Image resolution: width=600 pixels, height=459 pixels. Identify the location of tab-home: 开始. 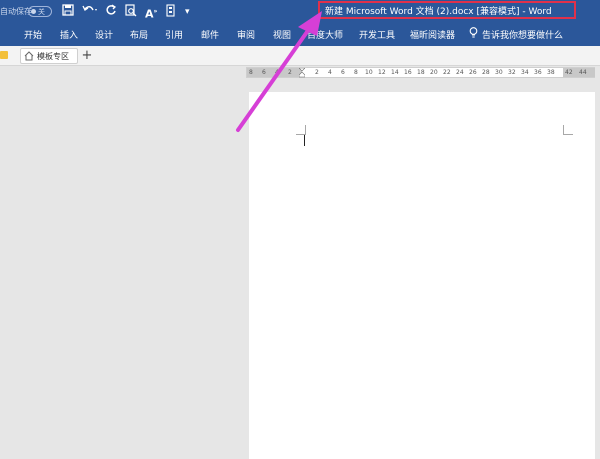
(33, 34).